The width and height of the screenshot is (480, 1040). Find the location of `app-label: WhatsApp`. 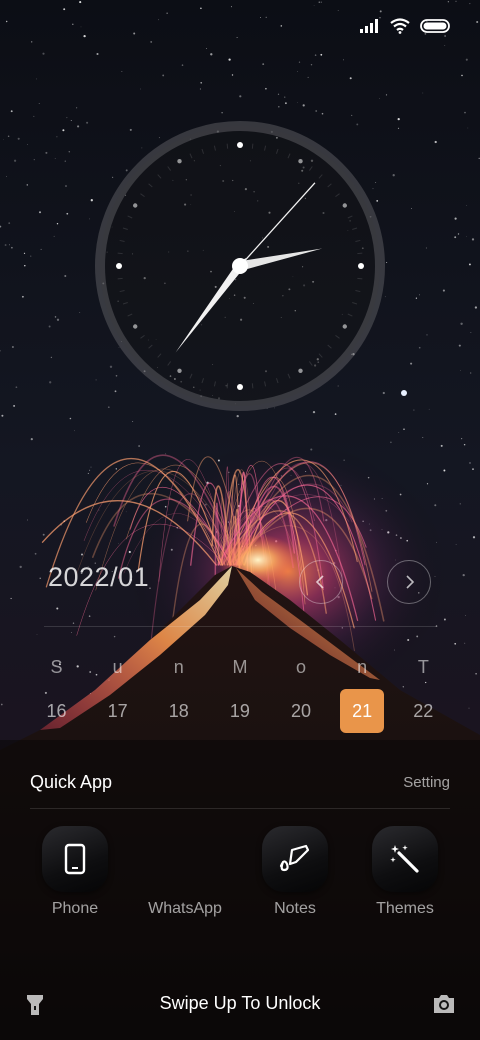

app-label: WhatsApp is located at coordinates (185, 908).